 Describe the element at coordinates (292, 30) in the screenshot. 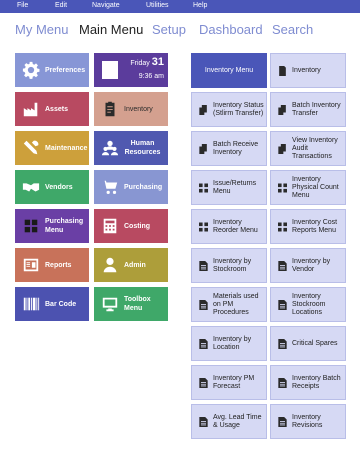

I see `tab-search: Search` at that location.